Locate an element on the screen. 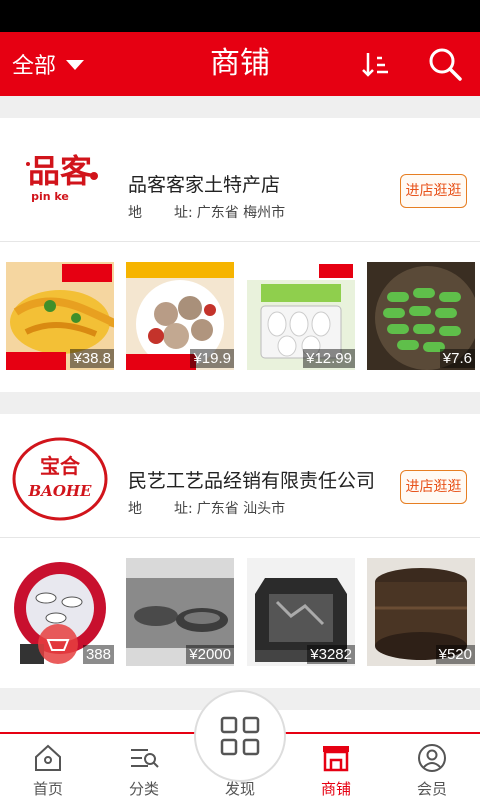  pinke-shop-logo: 品客 pin ke is located at coordinates (62, 177).